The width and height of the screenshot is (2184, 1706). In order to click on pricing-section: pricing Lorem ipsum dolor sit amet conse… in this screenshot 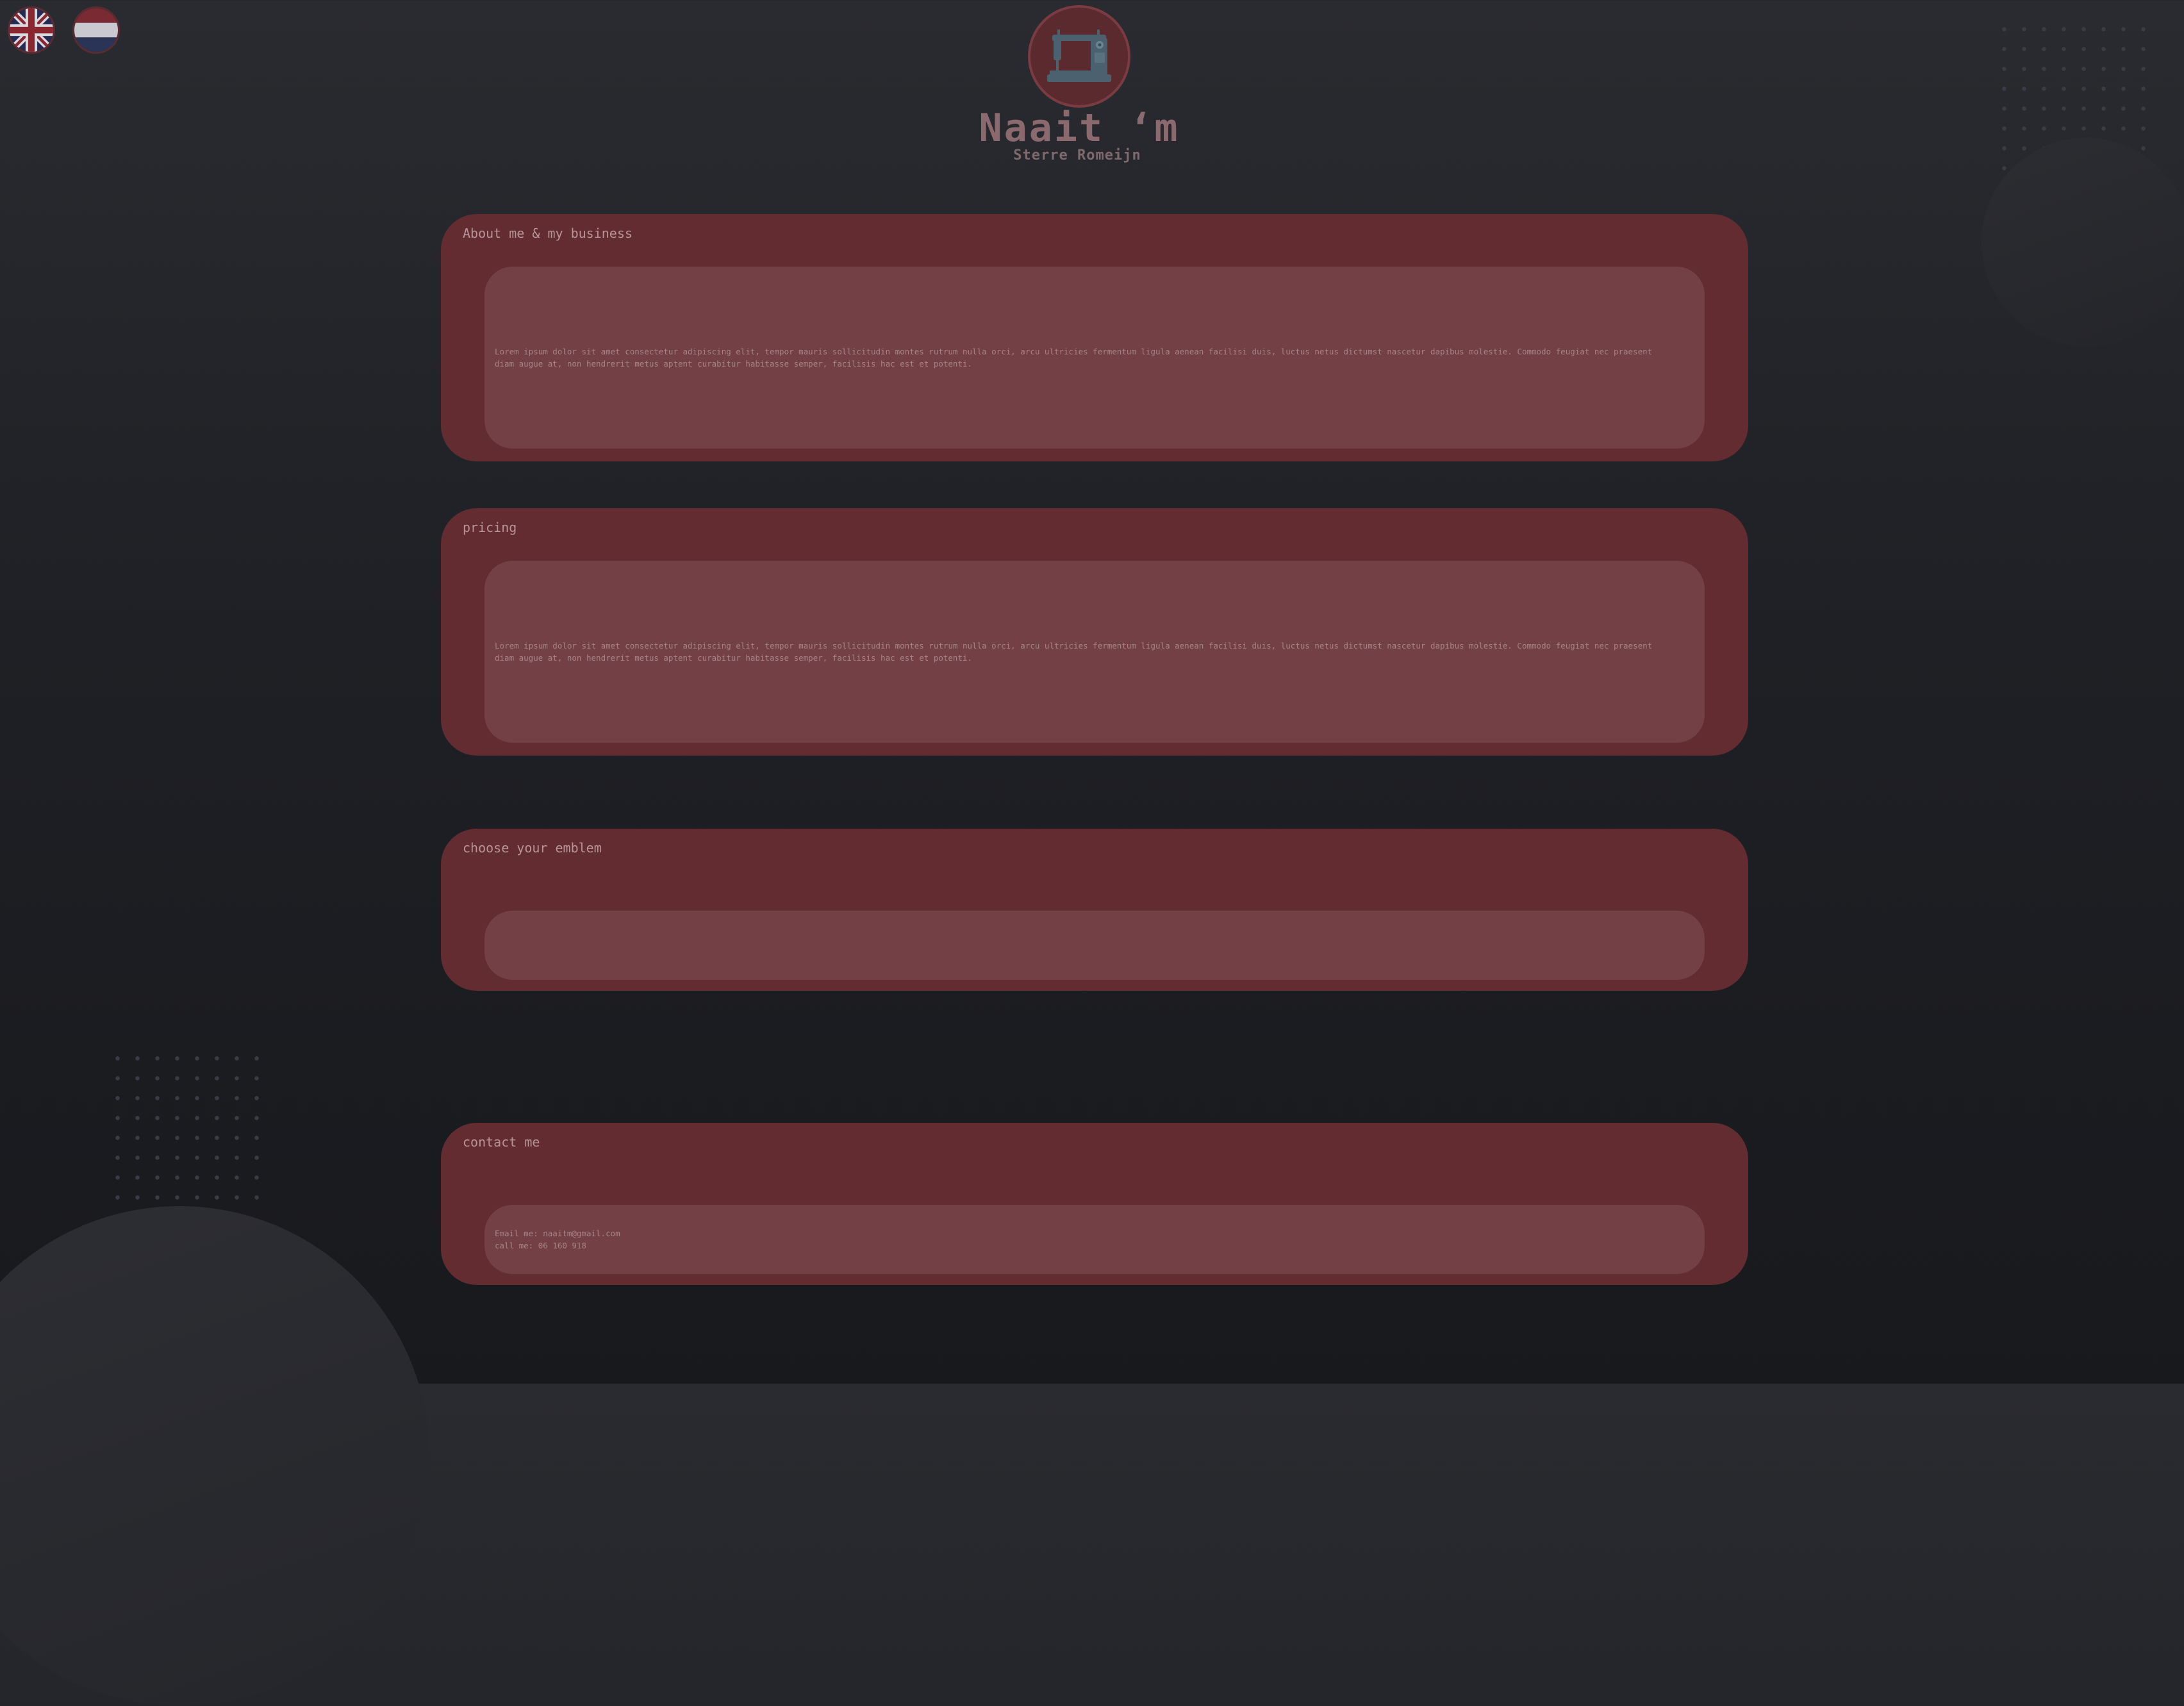, I will do `click(1094, 632)`.